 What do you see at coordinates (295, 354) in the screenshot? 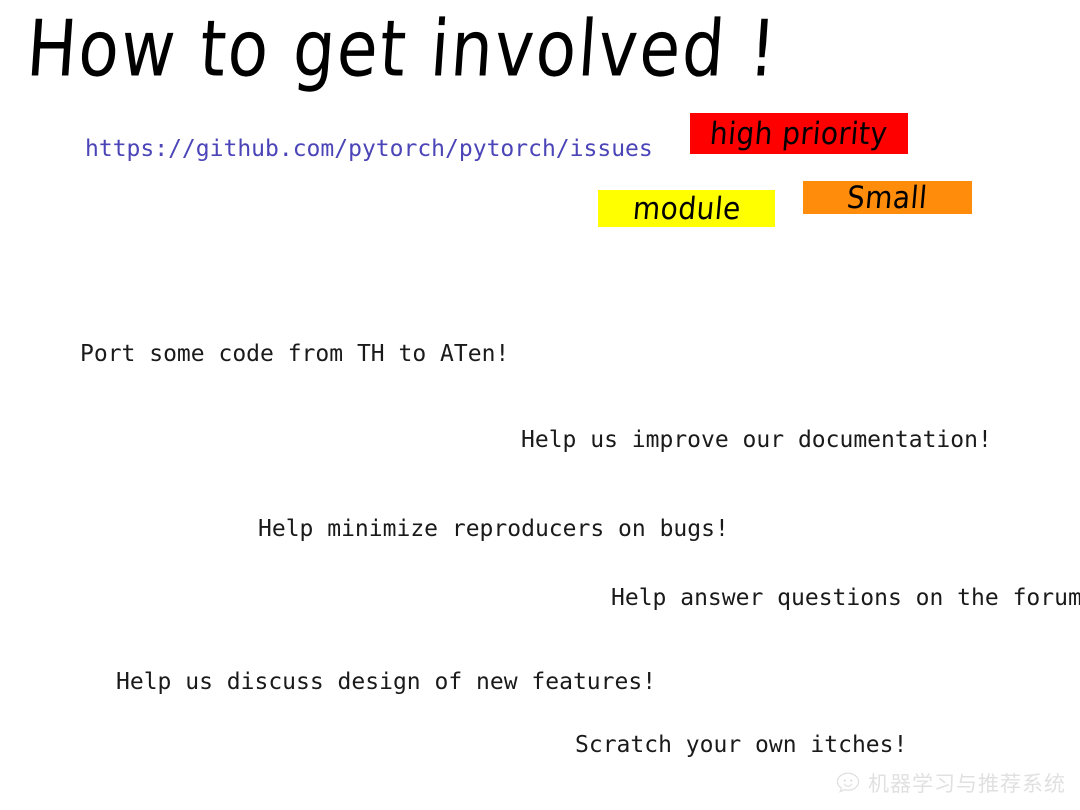
I see `contribution-line-port-code: Port some code from TH to ATen!` at bounding box center [295, 354].